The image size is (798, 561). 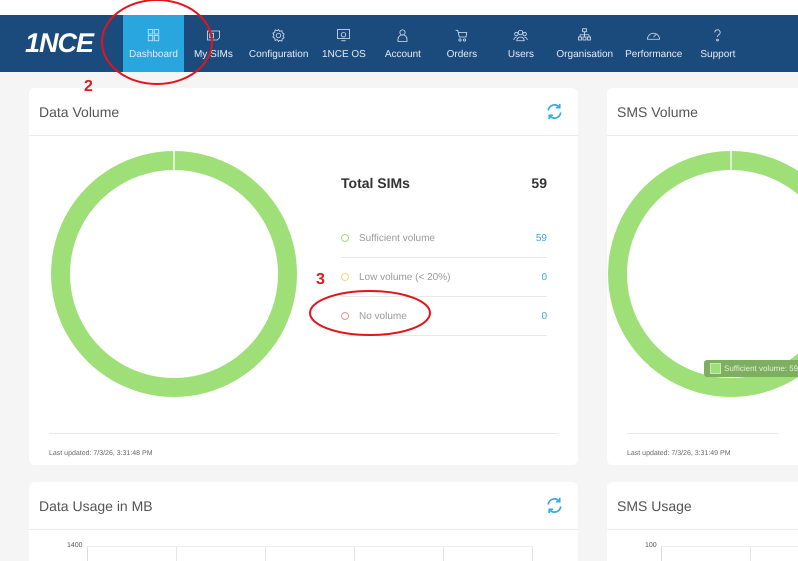 What do you see at coordinates (60, 43) in the screenshot?
I see `brand-logo: 1NCE` at bounding box center [60, 43].